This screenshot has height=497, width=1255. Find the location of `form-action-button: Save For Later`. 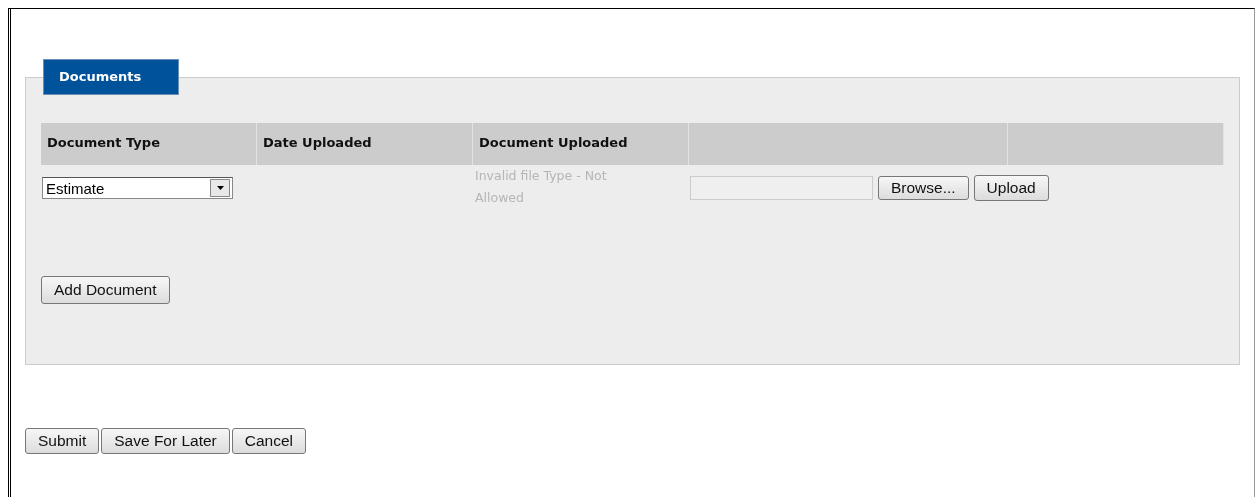

form-action-button: Save For Later is located at coordinates (165, 441).